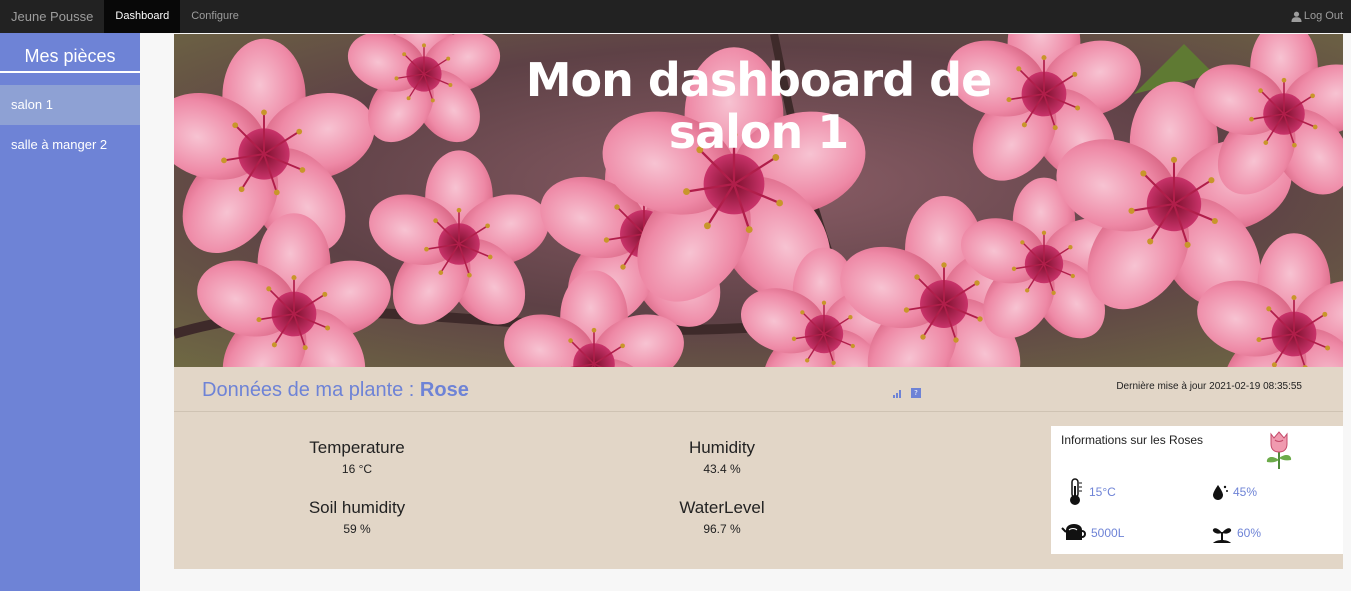  What do you see at coordinates (142, 16) in the screenshot?
I see `tab-dashboard: Dashboard` at bounding box center [142, 16].